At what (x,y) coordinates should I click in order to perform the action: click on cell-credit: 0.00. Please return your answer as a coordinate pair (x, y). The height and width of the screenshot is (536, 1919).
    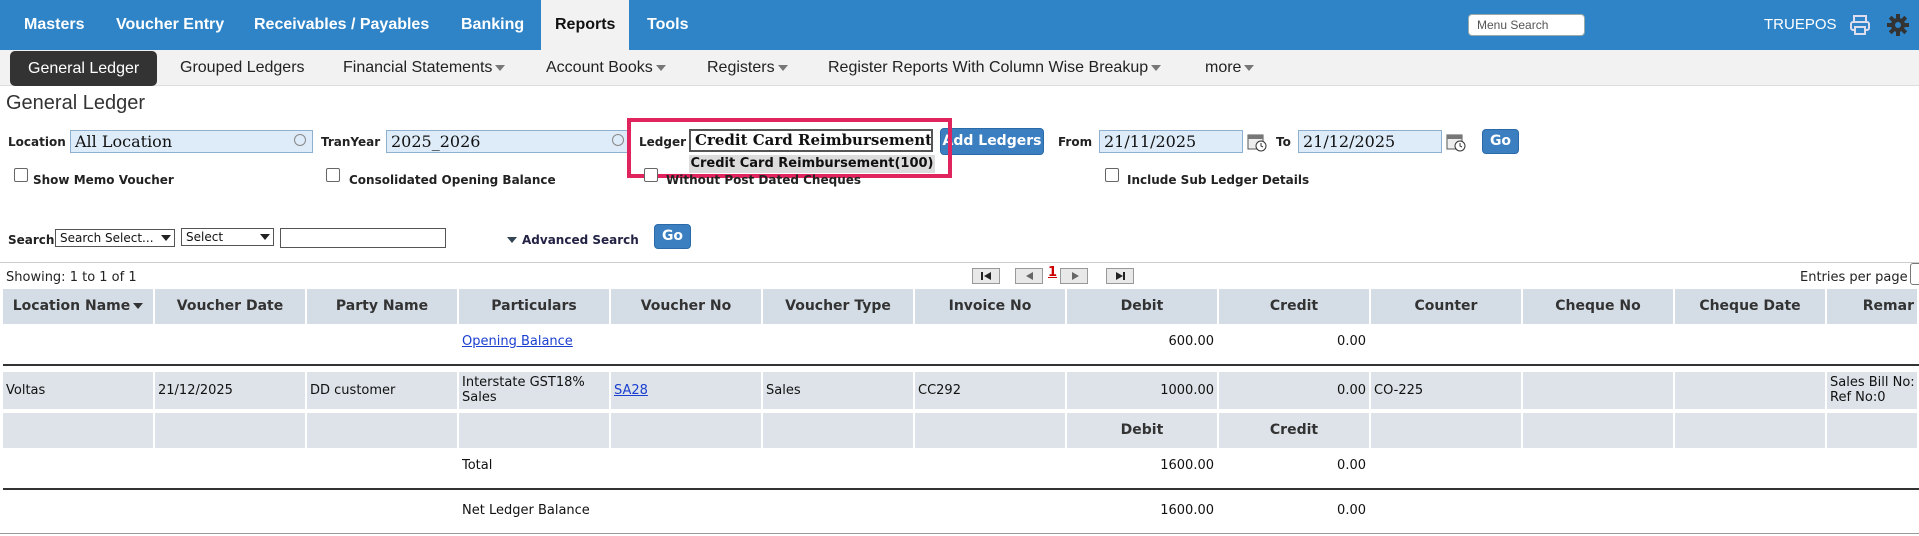
    Looking at the image, I should click on (1295, 390).